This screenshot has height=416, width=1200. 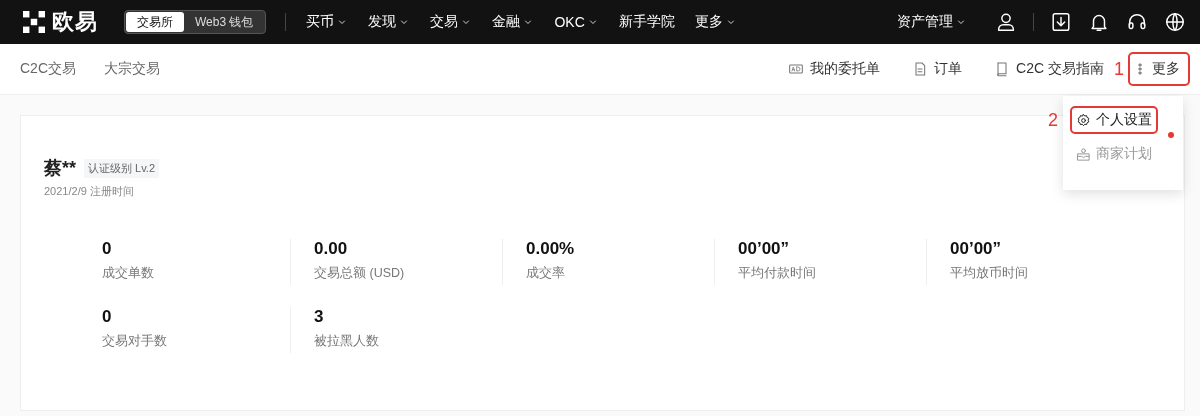 I want to click on annotation-number: 1, so click(x=1119, y=69).